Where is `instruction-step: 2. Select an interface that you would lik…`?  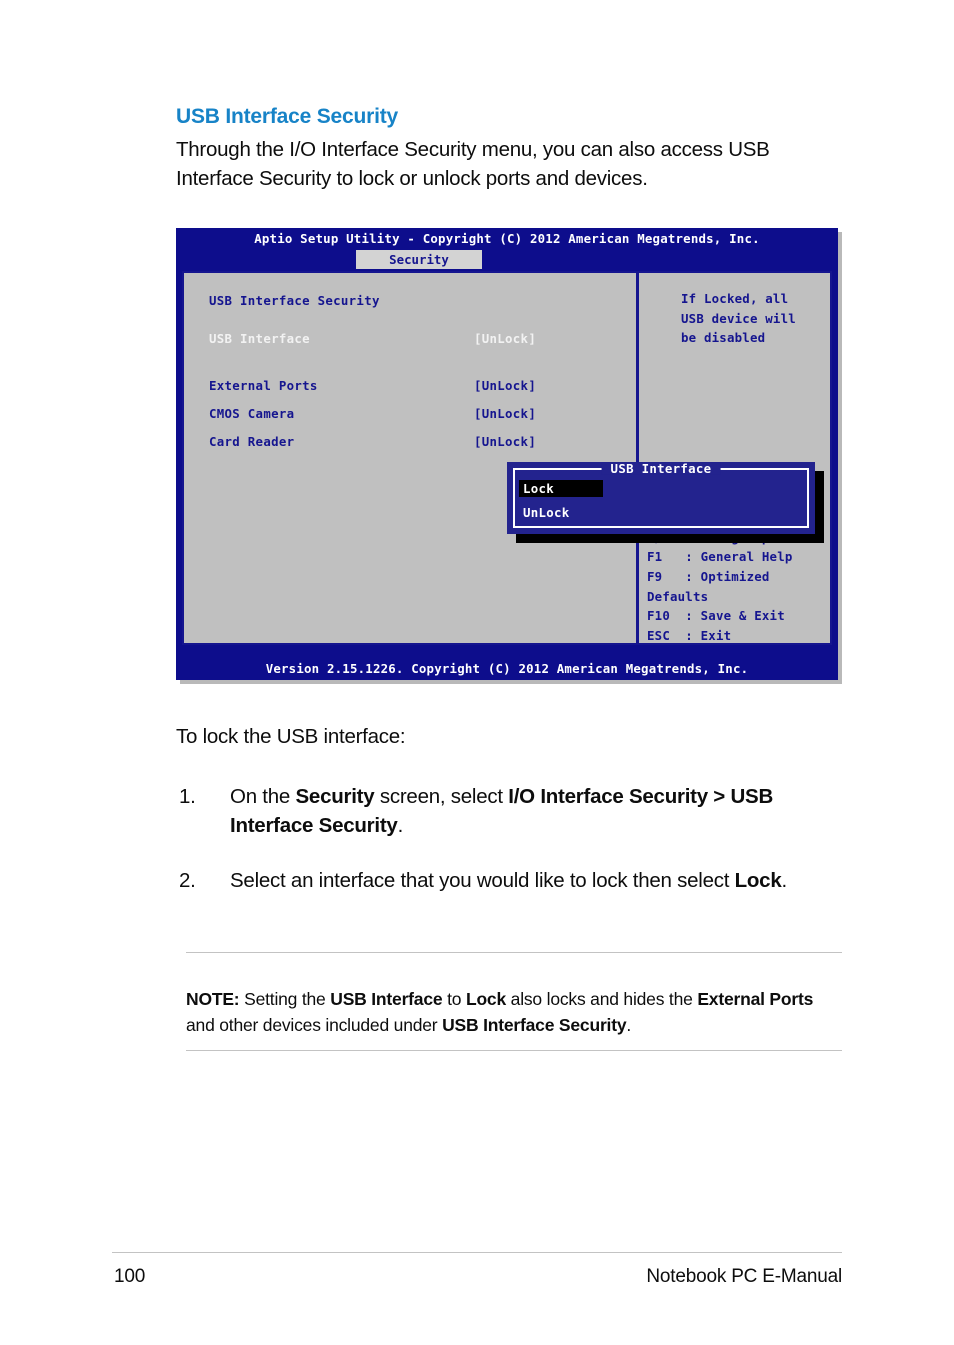
instruction-step: 2. Select an interface that you would lik… is located at coordinates (509, 880).